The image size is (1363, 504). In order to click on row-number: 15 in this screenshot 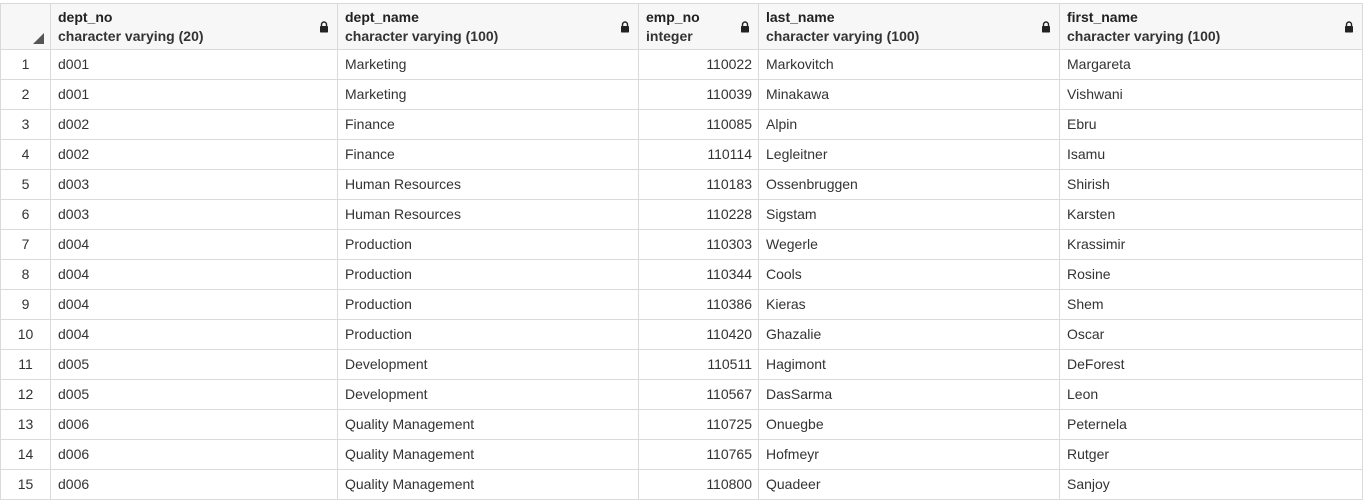, I will do `click(25, 484)`.